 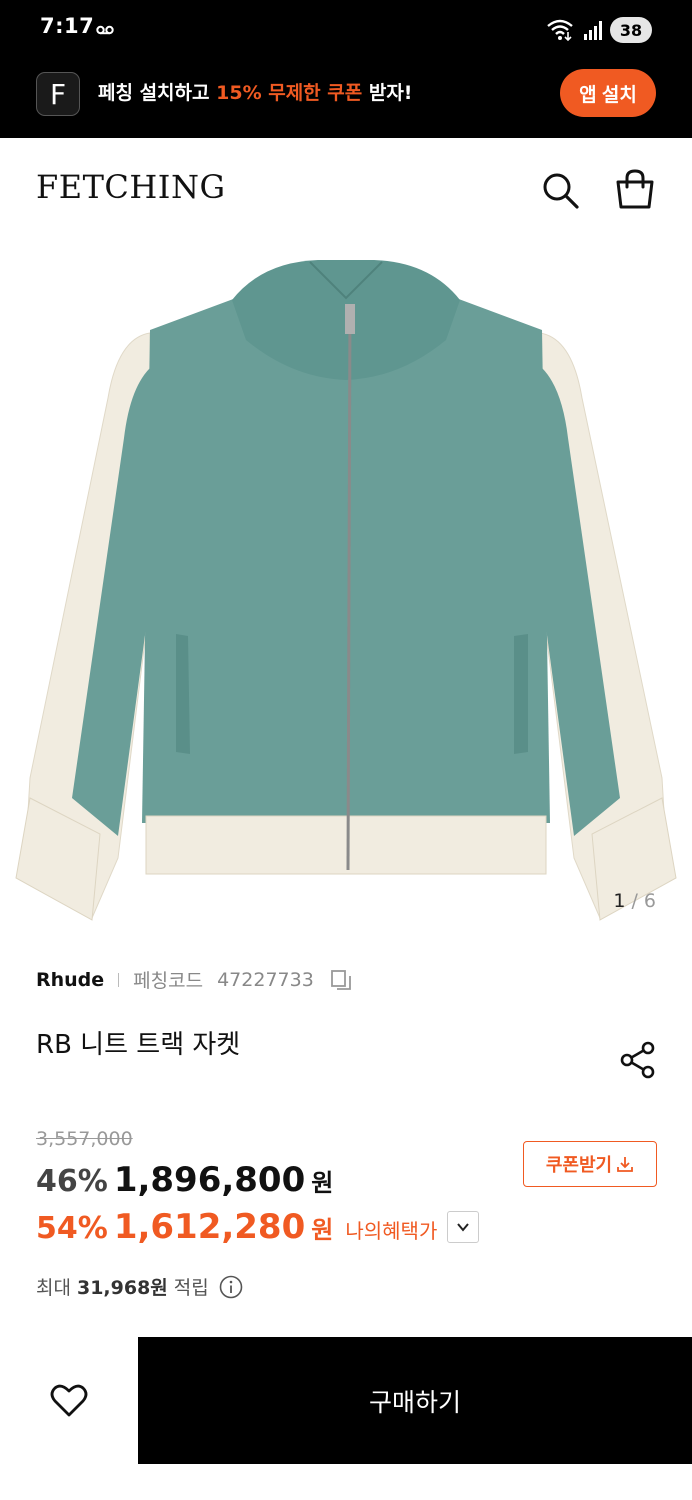 What do you see at coordinates (322, 1230) in the screenshot?
I see `benefit-price-currency: 원` at bounding box center [322, 1230].